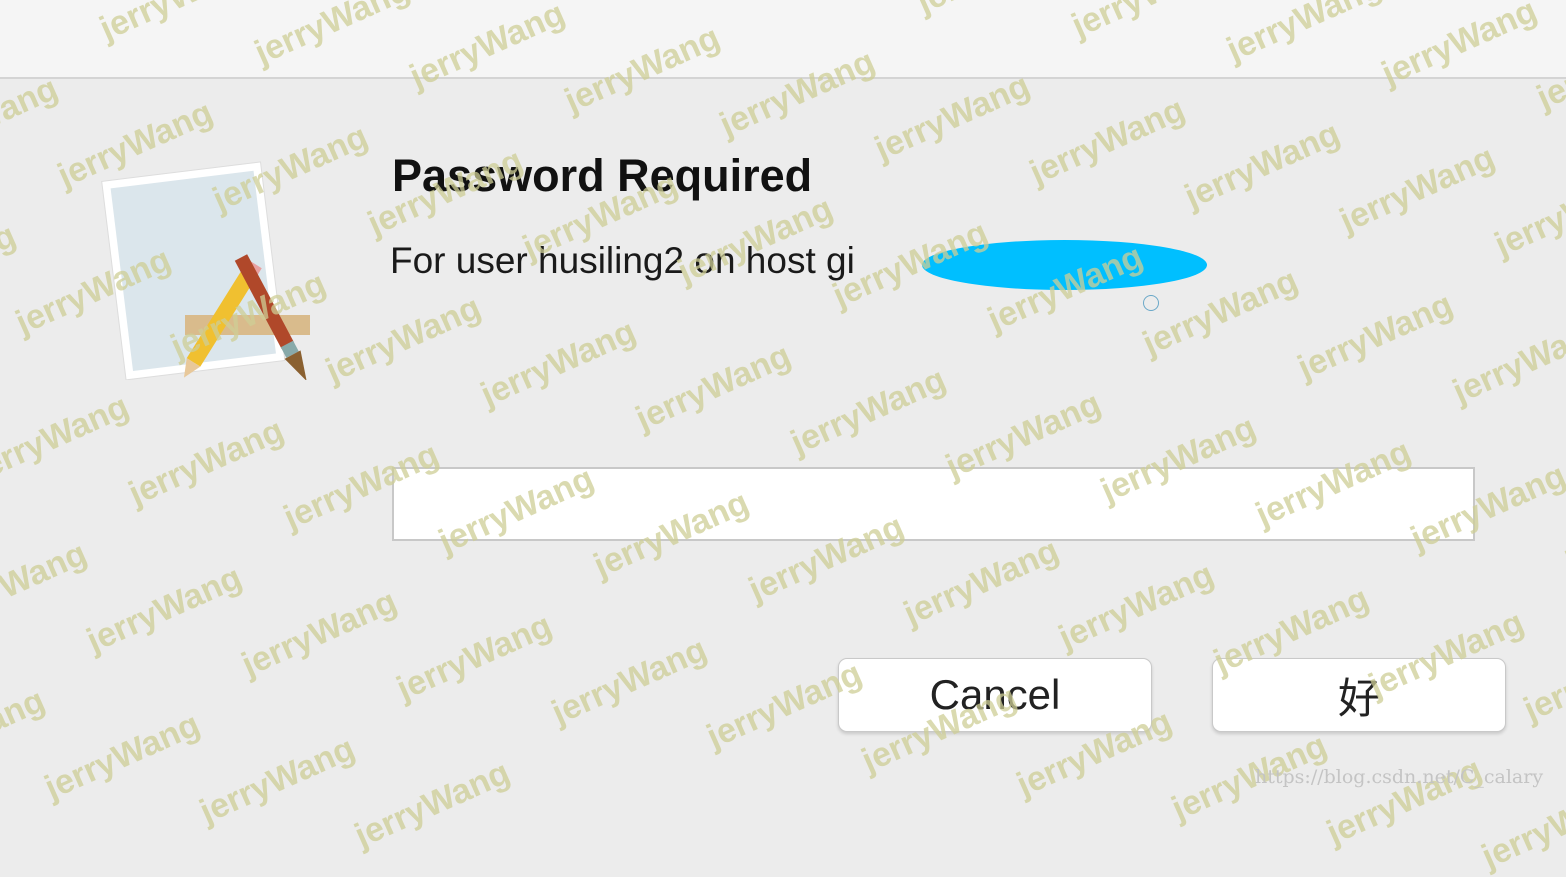 The width and height of the screenshot is (1566, 877). What do you see at coordinates (602, 175) in the screenshot?
I see `dialog-title: Password Required` at bounding box center [602, 175].